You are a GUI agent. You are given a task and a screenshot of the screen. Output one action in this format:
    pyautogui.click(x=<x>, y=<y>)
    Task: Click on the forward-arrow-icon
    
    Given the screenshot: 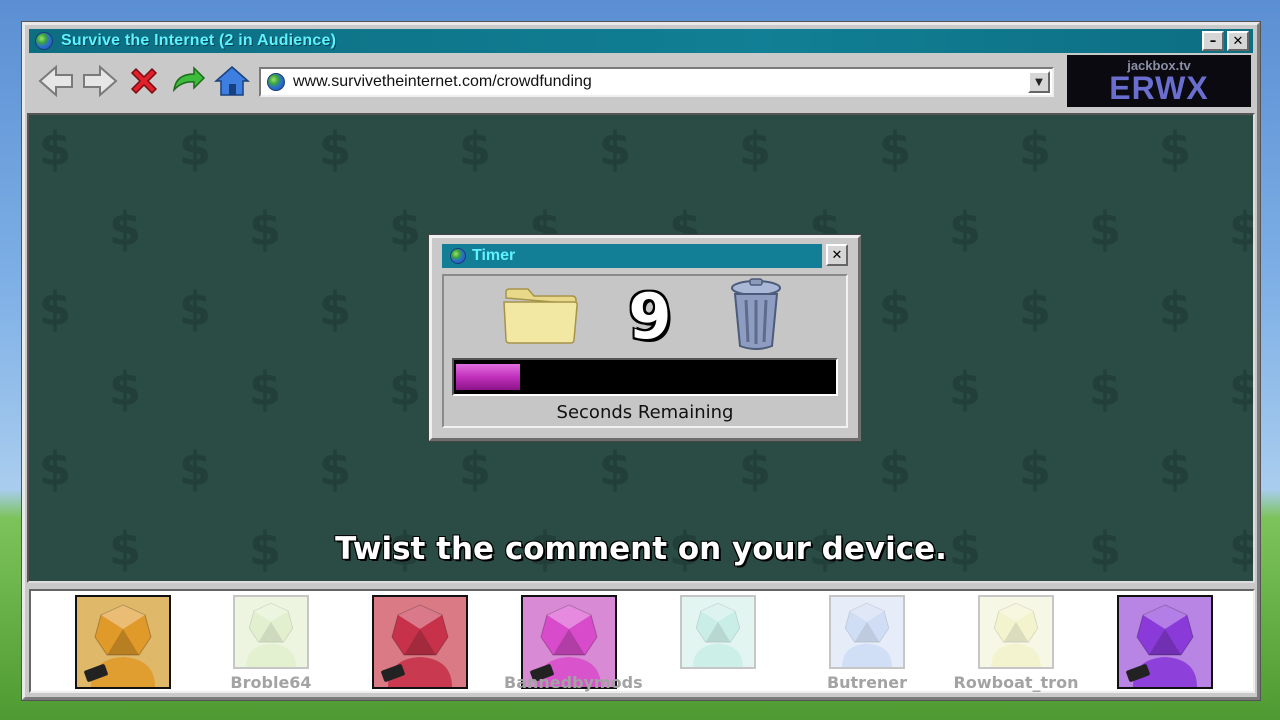 What is the action you would take?
    pyautogui.click(x=100, y=81)
    